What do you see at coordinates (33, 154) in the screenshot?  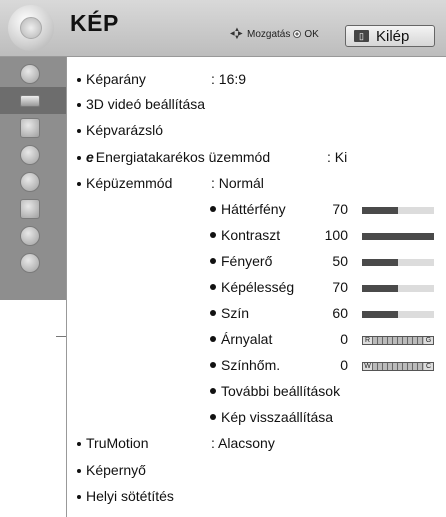 I see `sidebar-item-time` at bounding box center [33, 154].